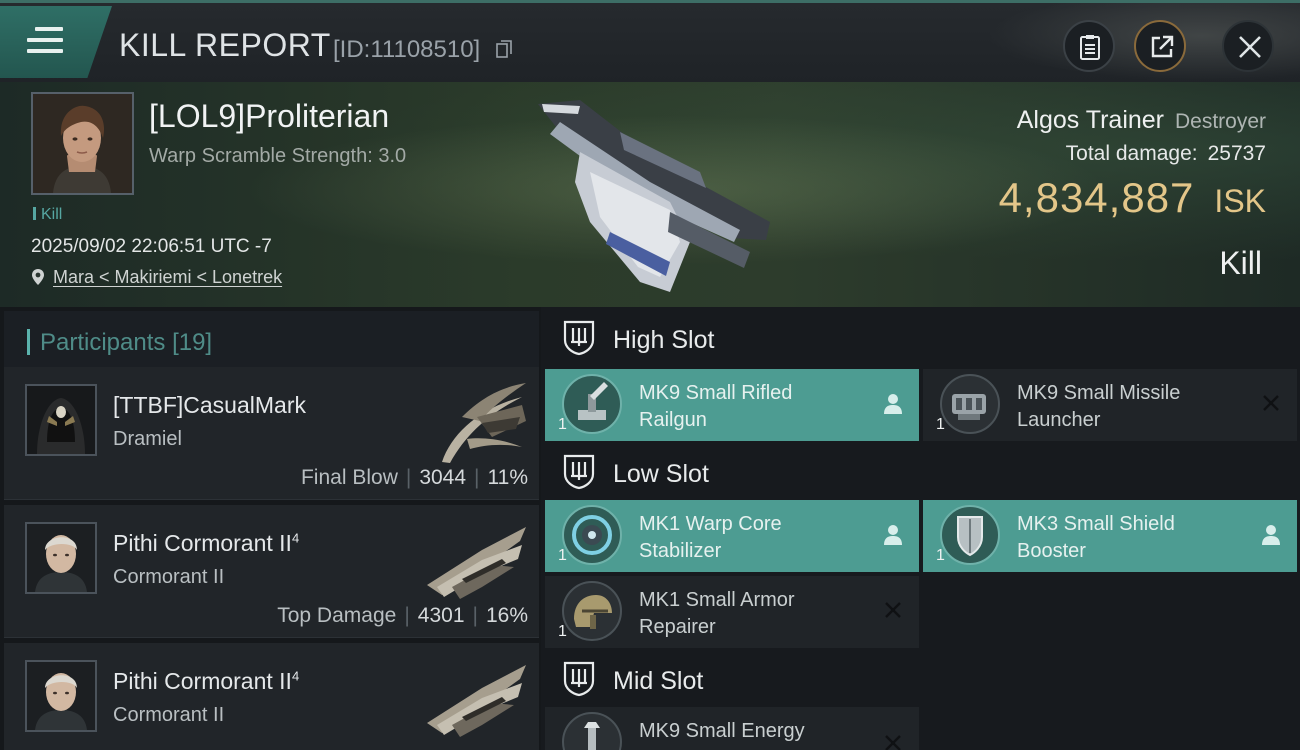  Describe the element at coordinates (269, 116) in the screenshot. I see `victim-pilot-name: [LOL9]Proliterian` at that location.